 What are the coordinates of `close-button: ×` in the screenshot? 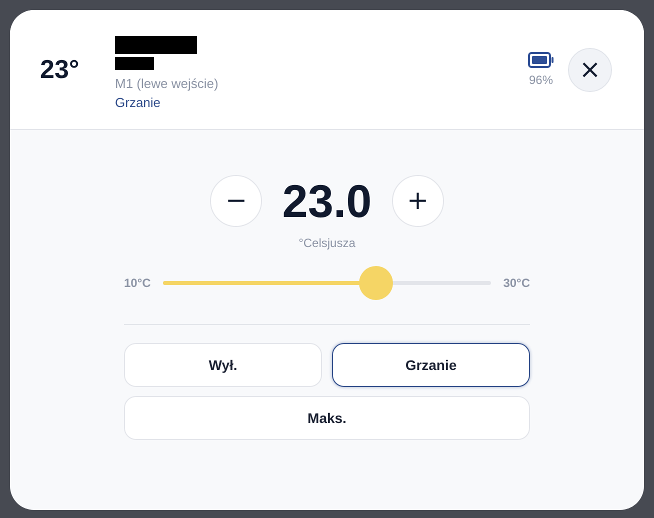 It's located at (590, 70).